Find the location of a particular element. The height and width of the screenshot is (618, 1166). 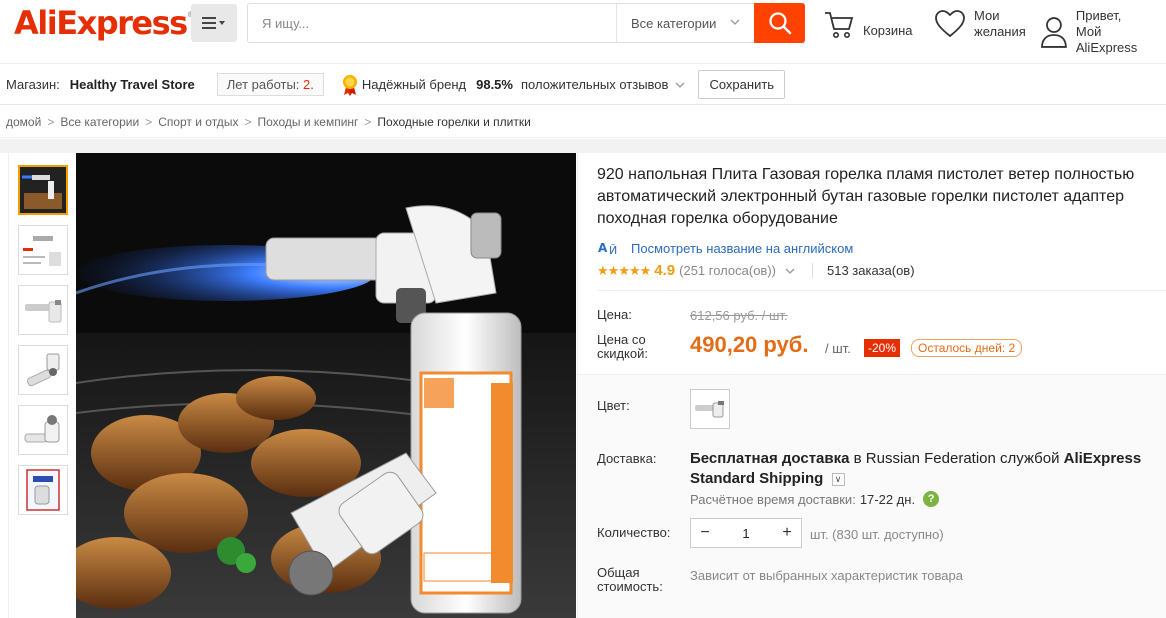

search-button is located at coordinates (779, 23).